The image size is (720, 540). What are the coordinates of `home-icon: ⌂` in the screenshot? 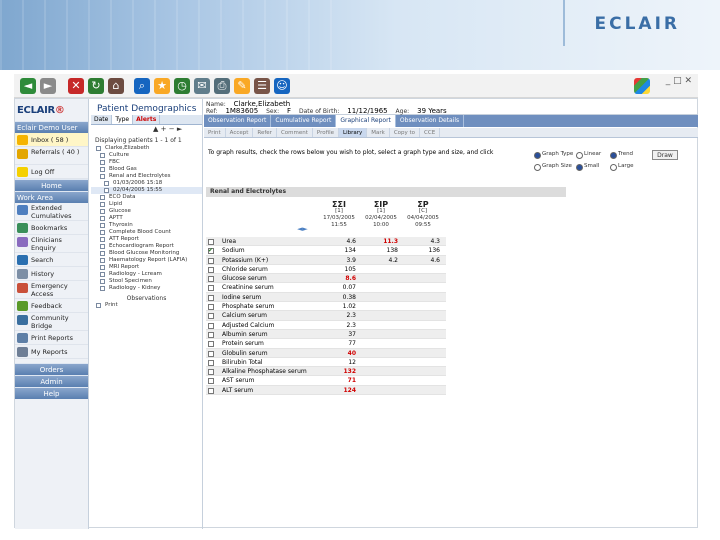 It's located at (116, 86).